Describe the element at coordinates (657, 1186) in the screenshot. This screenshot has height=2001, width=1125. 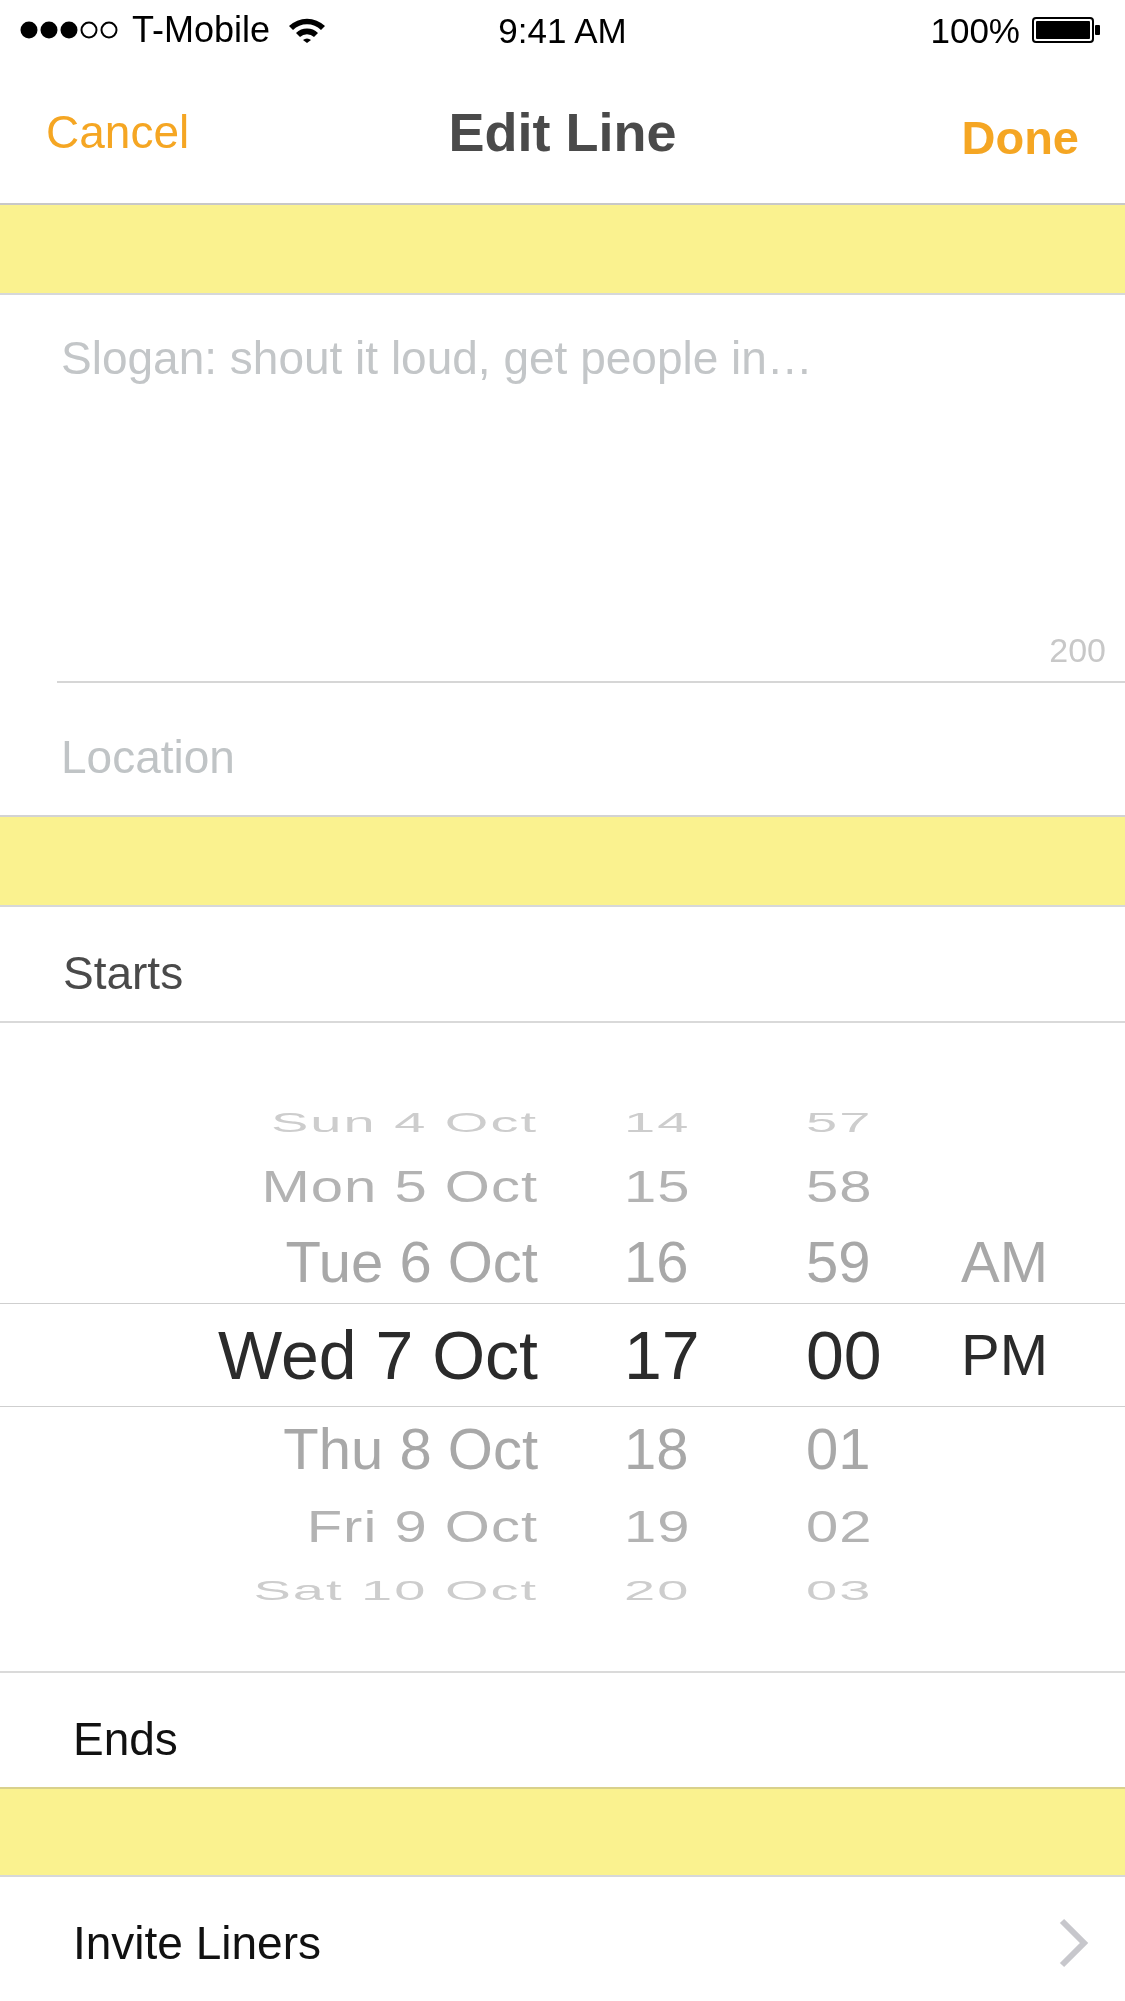
I see `picker-item: 15` at that location.